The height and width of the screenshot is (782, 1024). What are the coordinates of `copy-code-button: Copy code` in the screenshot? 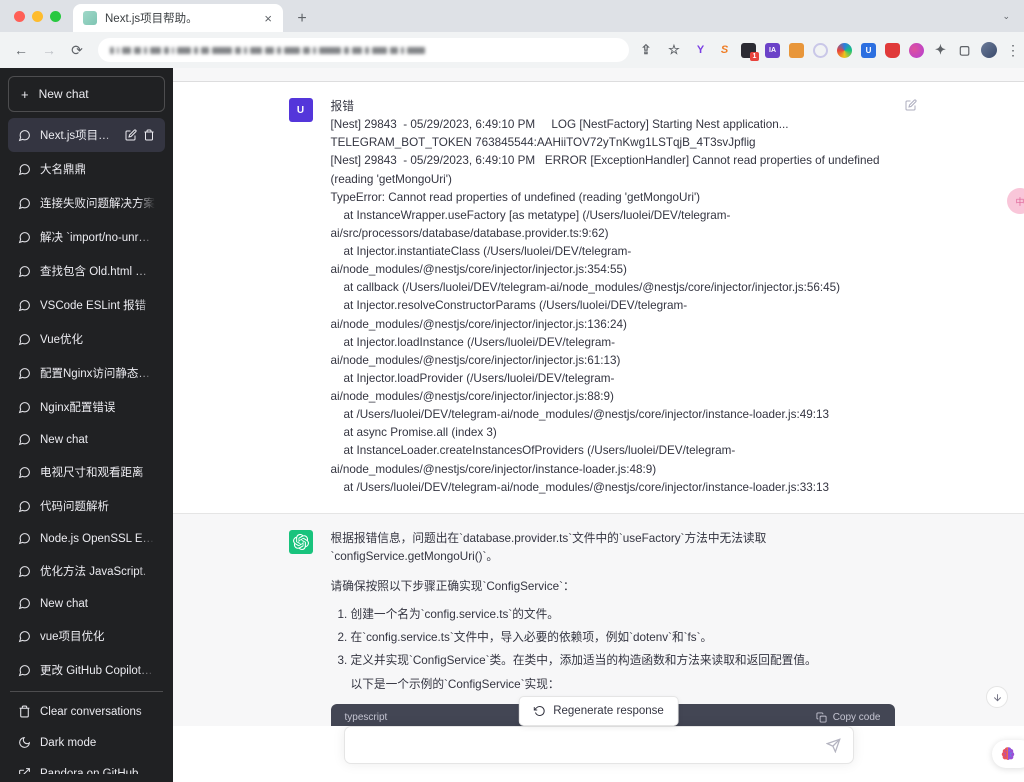 It's located at (848, 718).